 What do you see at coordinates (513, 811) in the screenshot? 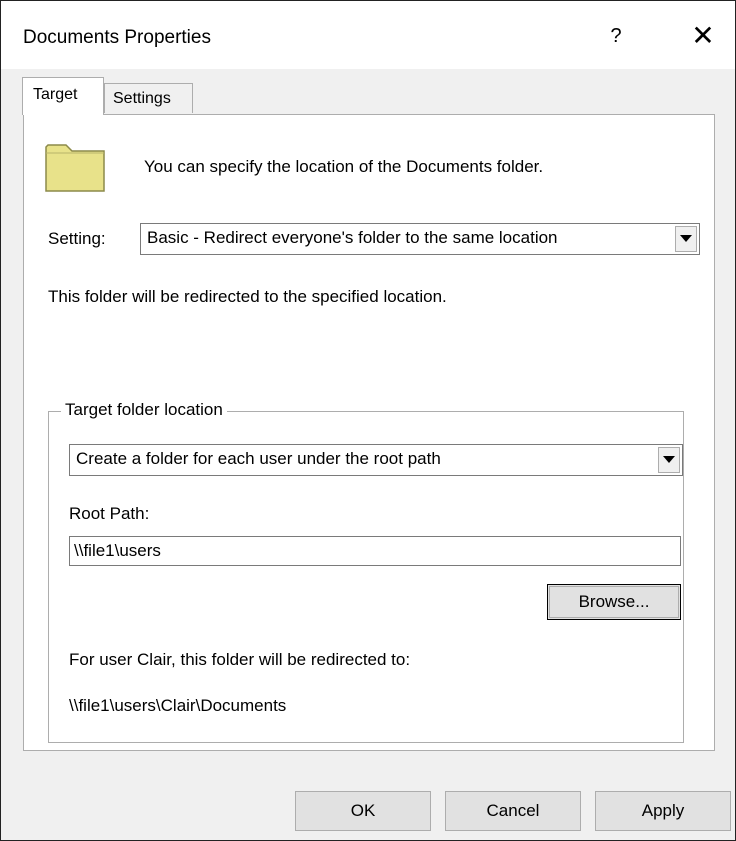
I see `cancel-button: Cancel` at bounding box center [513, 811].